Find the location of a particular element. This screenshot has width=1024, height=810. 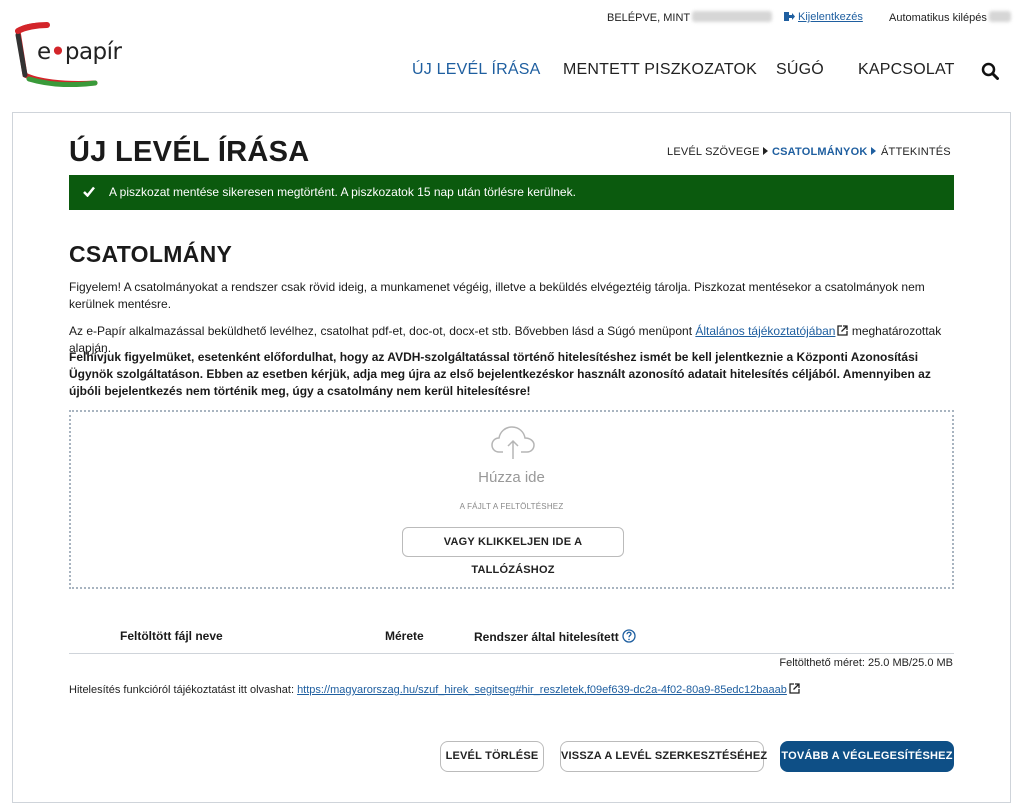

col-auth-label: Rendszer által hitelesített is located at coordinates (546, 637).